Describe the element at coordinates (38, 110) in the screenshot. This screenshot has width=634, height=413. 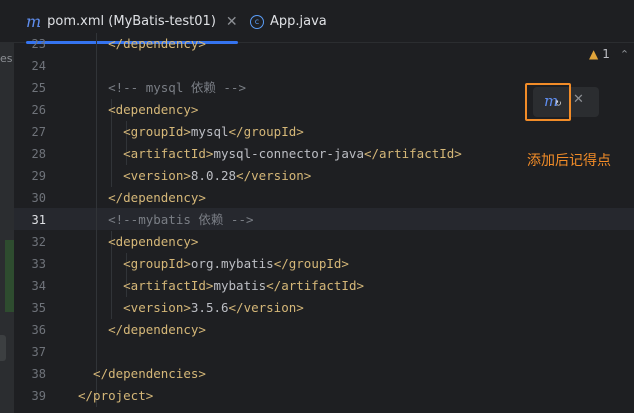
I see `line-number: 26` at that location.